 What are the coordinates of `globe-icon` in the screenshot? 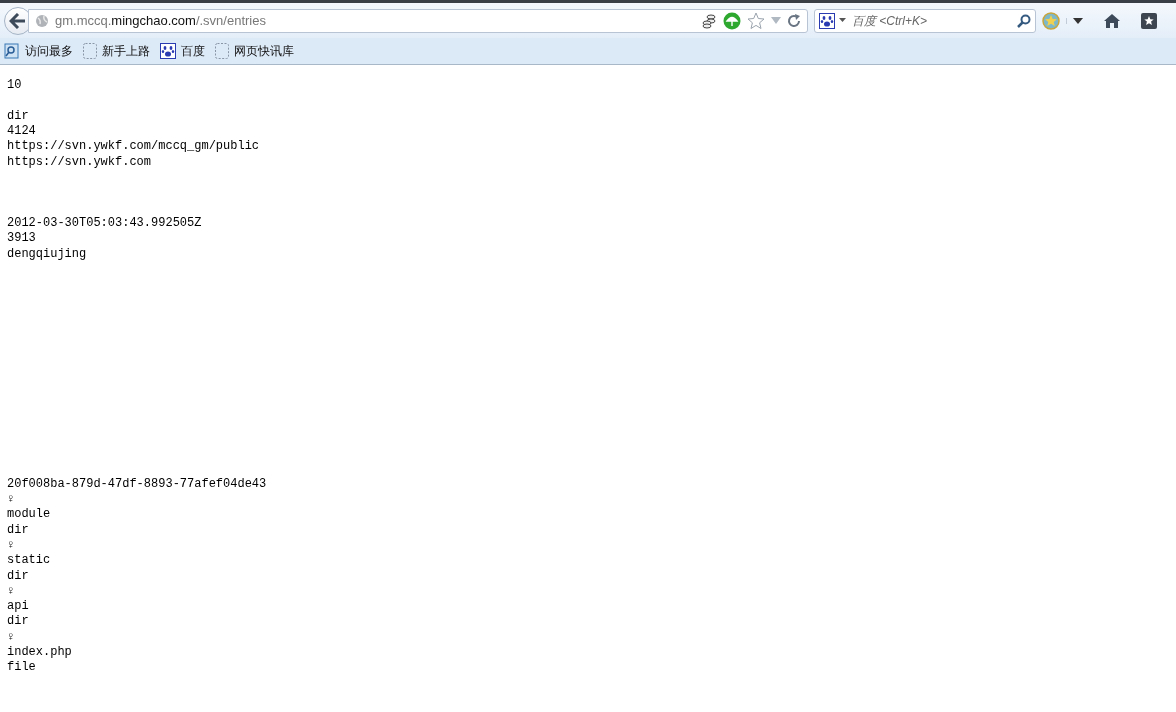 It's located at (42, 20).